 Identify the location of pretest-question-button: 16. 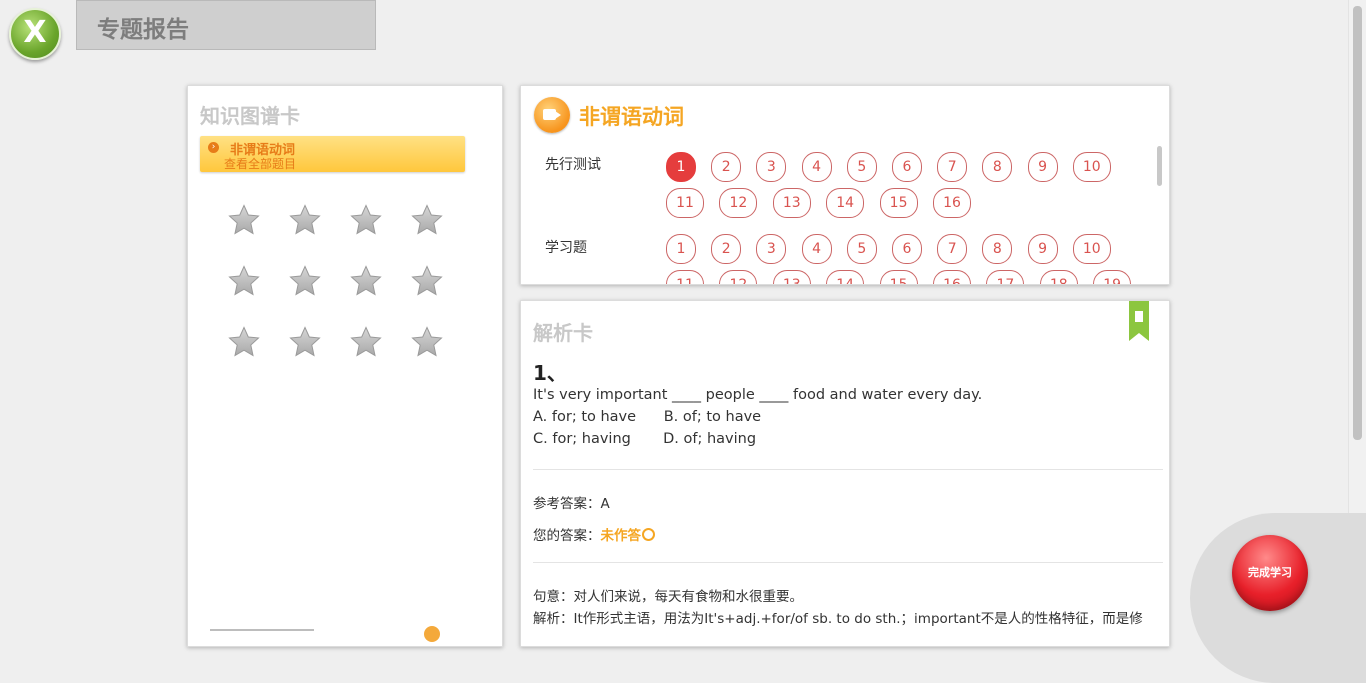
(952, 203).